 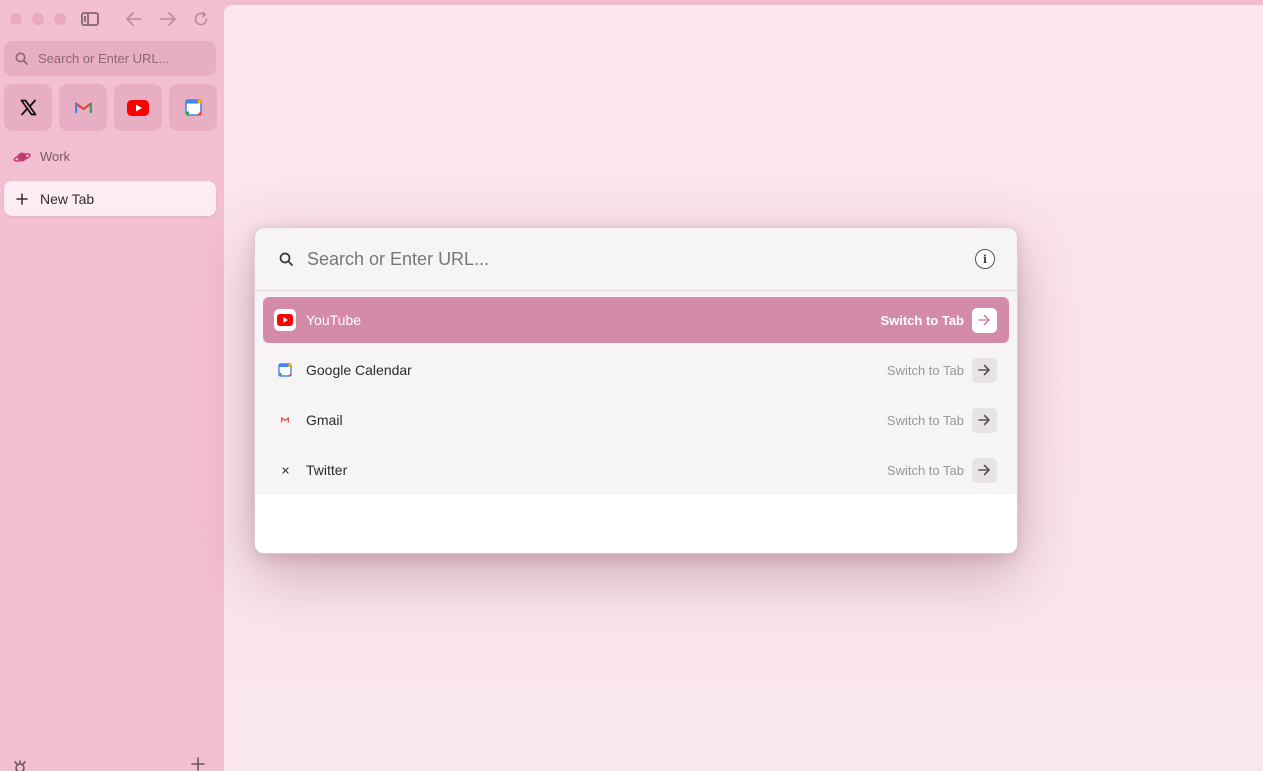 I want to click on result-row-gmail: Gmail Switch to Tab, so click(x=636, y=420).